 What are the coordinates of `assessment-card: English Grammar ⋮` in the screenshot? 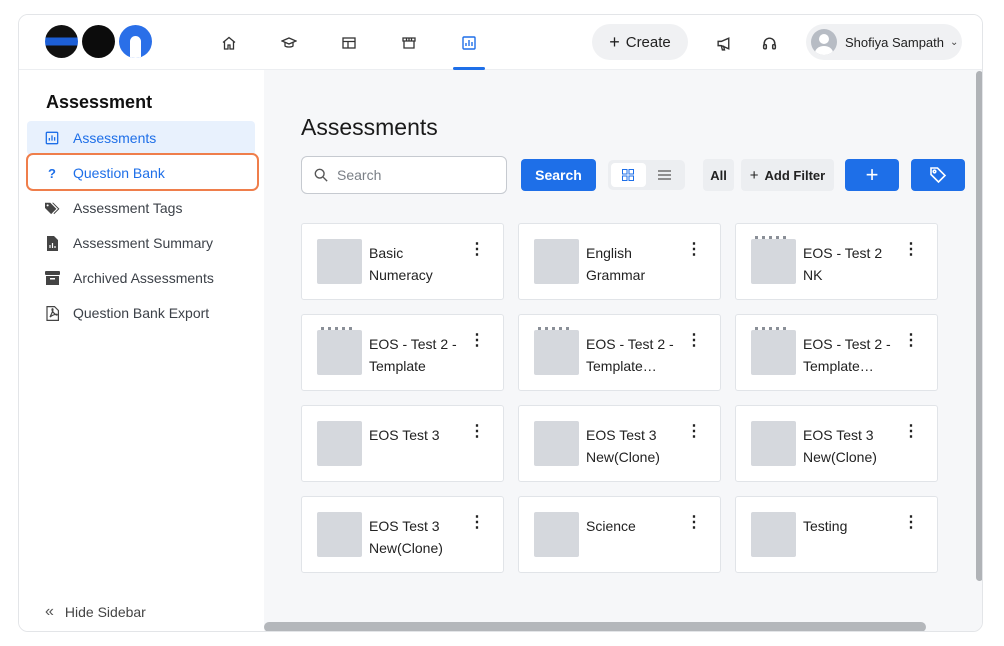 It's located at (619, 261).